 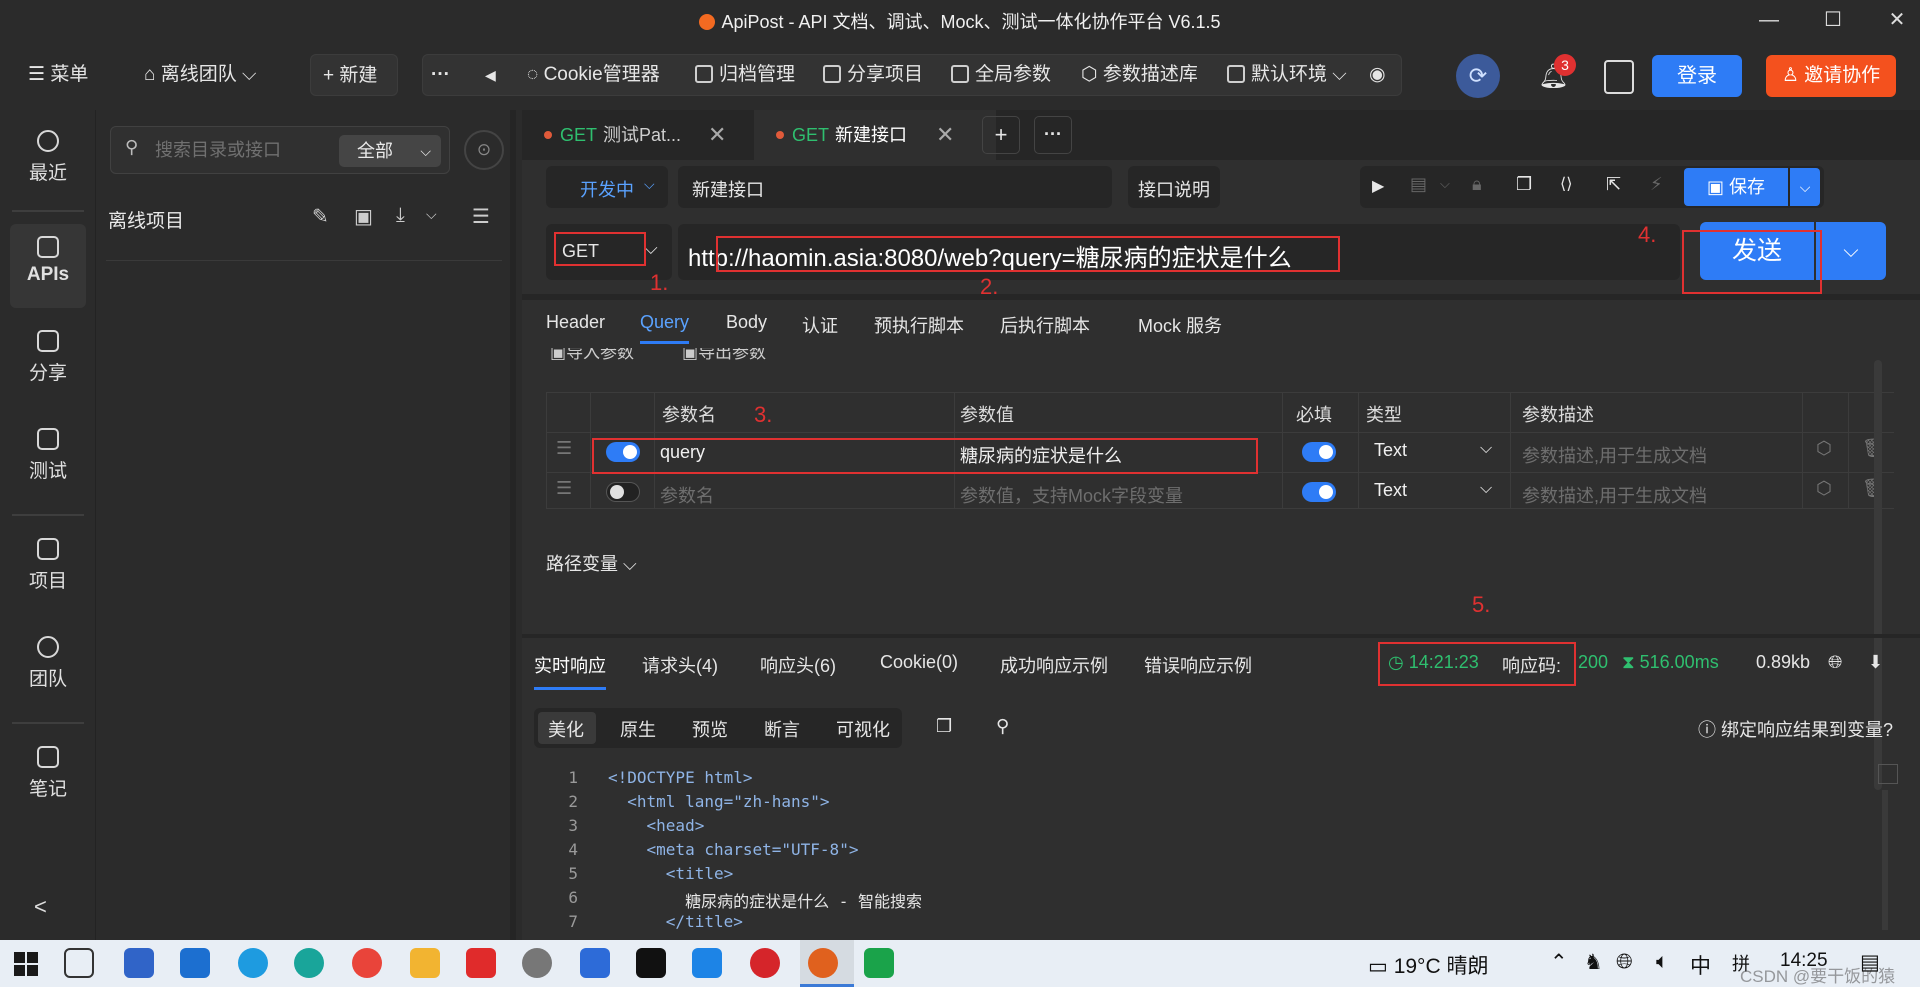 I want to click on close-button: ✕, so click(x=1897, y=20).